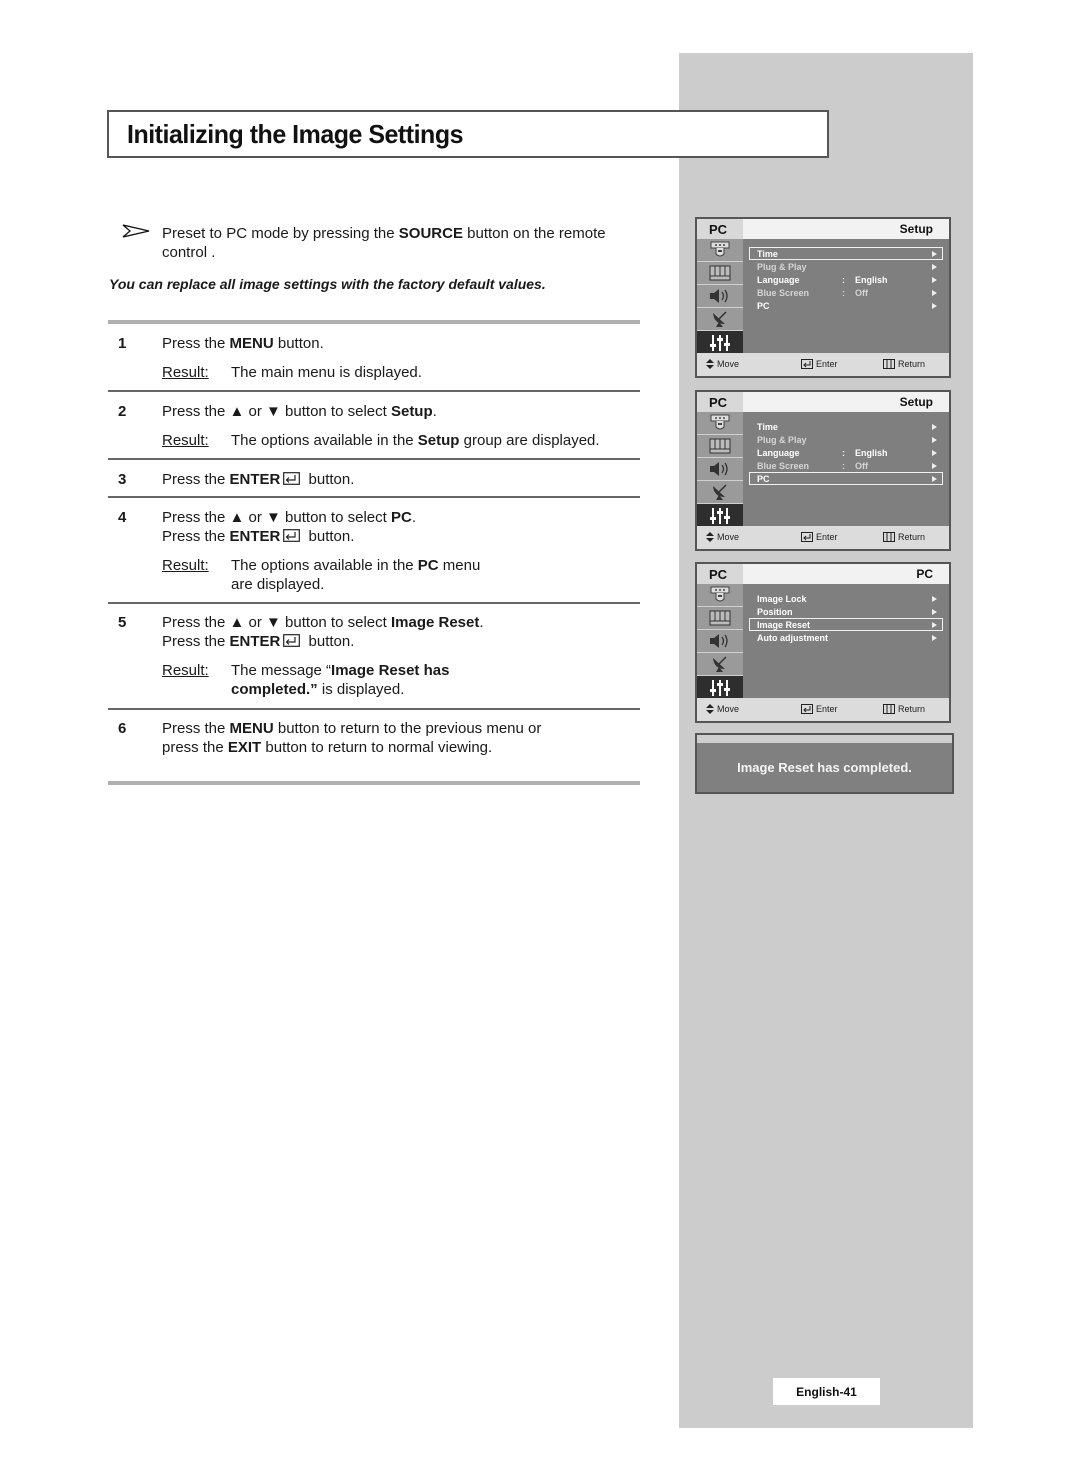  I want to click on step-number: 5, so click(122, 622).